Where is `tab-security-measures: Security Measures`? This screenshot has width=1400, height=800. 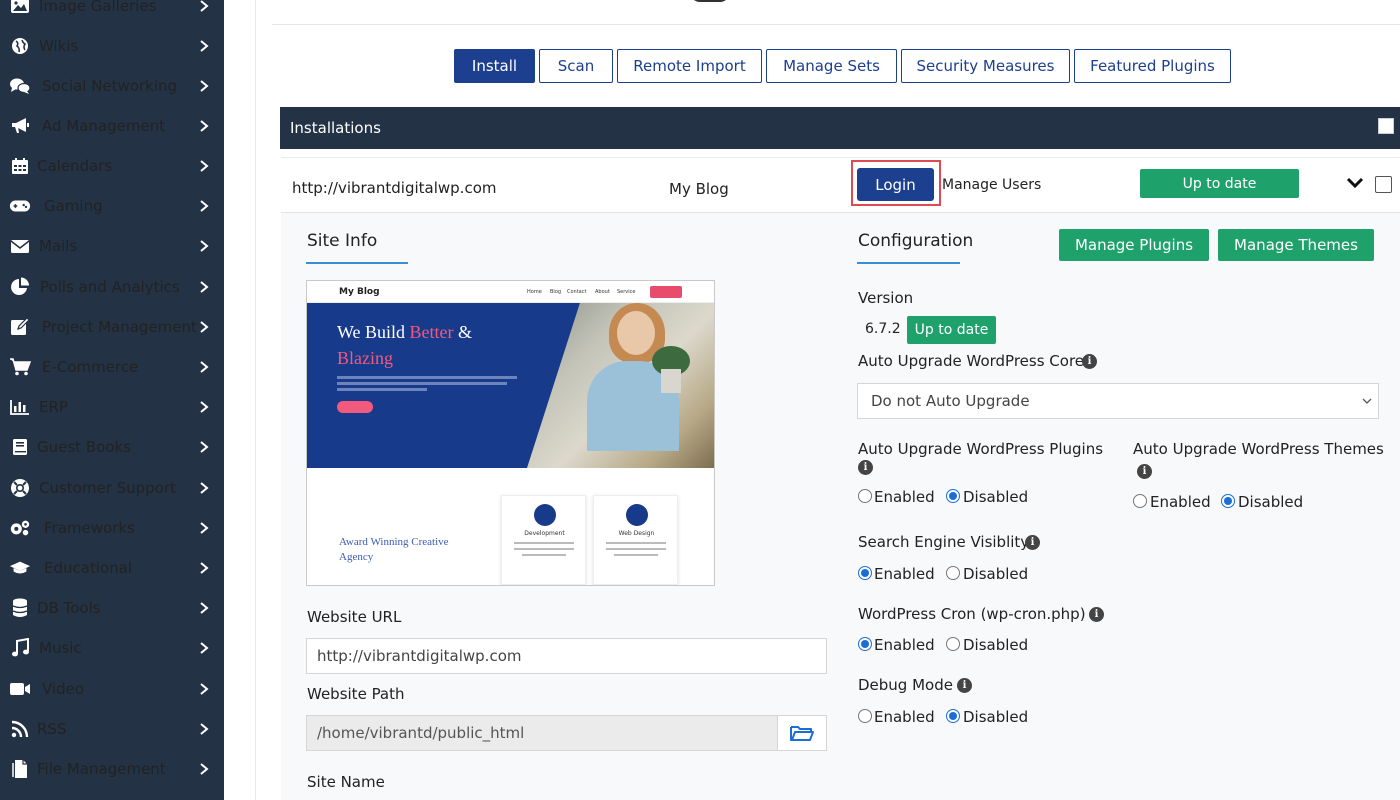 tab-security-measures: Security Measures is located at coordinates (985, 66).